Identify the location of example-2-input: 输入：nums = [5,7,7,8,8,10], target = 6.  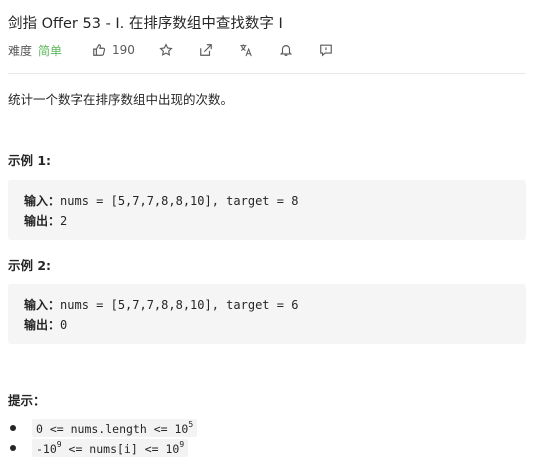
(161, 304).